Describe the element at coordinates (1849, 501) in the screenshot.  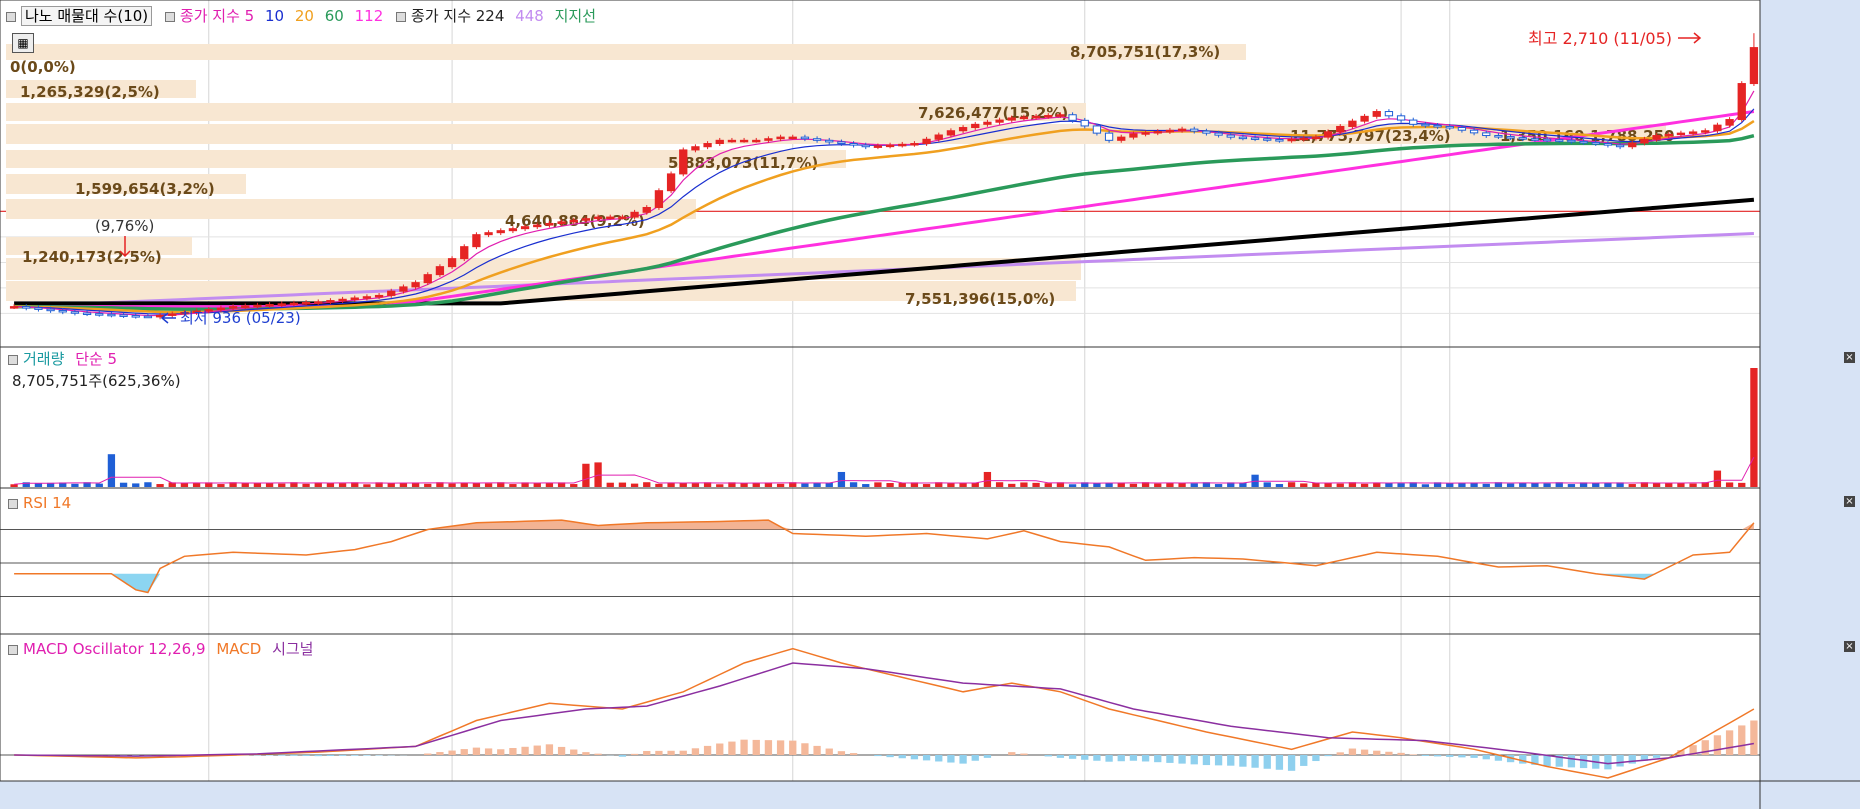
I see `rsi-close-icon: ×` at that location.